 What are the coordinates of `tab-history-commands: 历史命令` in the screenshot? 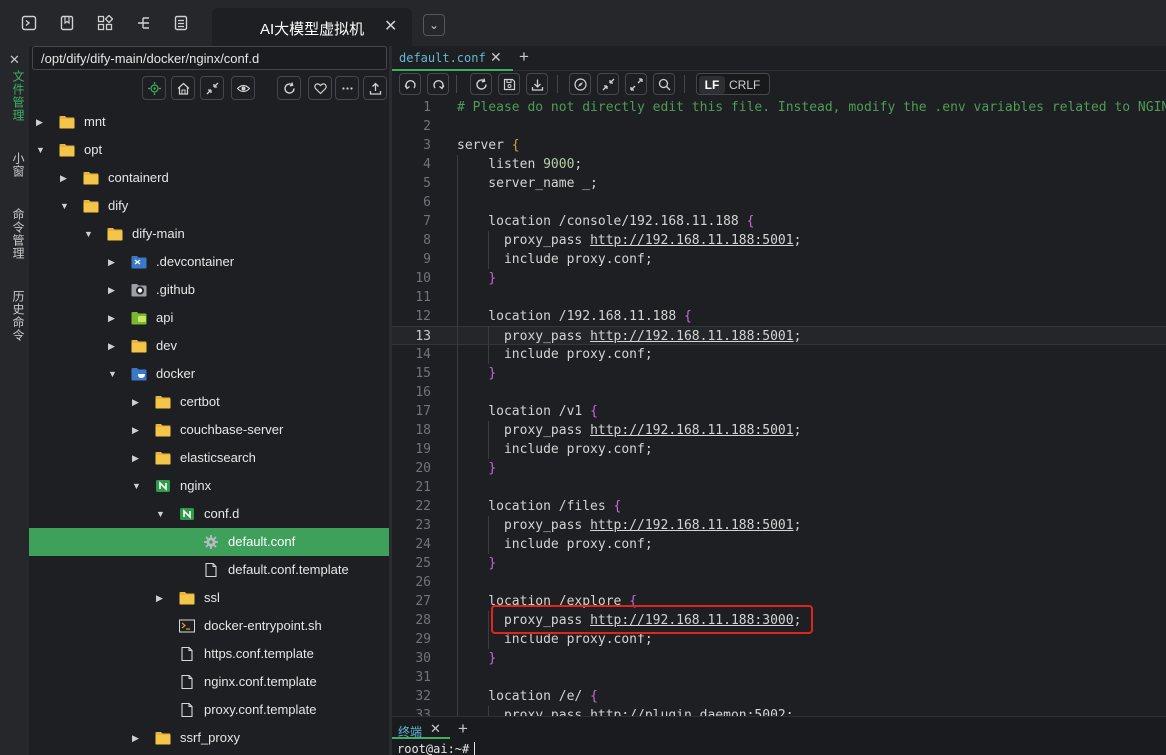 It's located at (15, 316).